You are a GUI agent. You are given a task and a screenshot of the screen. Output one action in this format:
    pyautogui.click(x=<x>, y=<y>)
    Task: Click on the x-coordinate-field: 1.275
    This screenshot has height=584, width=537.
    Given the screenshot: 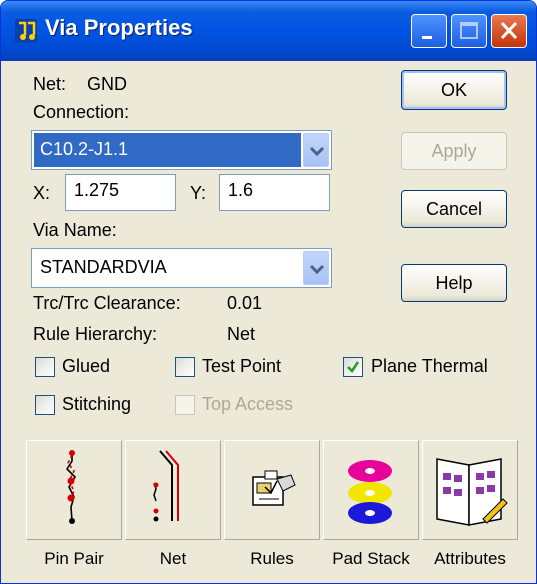 What is the action you would take?
    pyautogui.click(x=120, y=192)
    